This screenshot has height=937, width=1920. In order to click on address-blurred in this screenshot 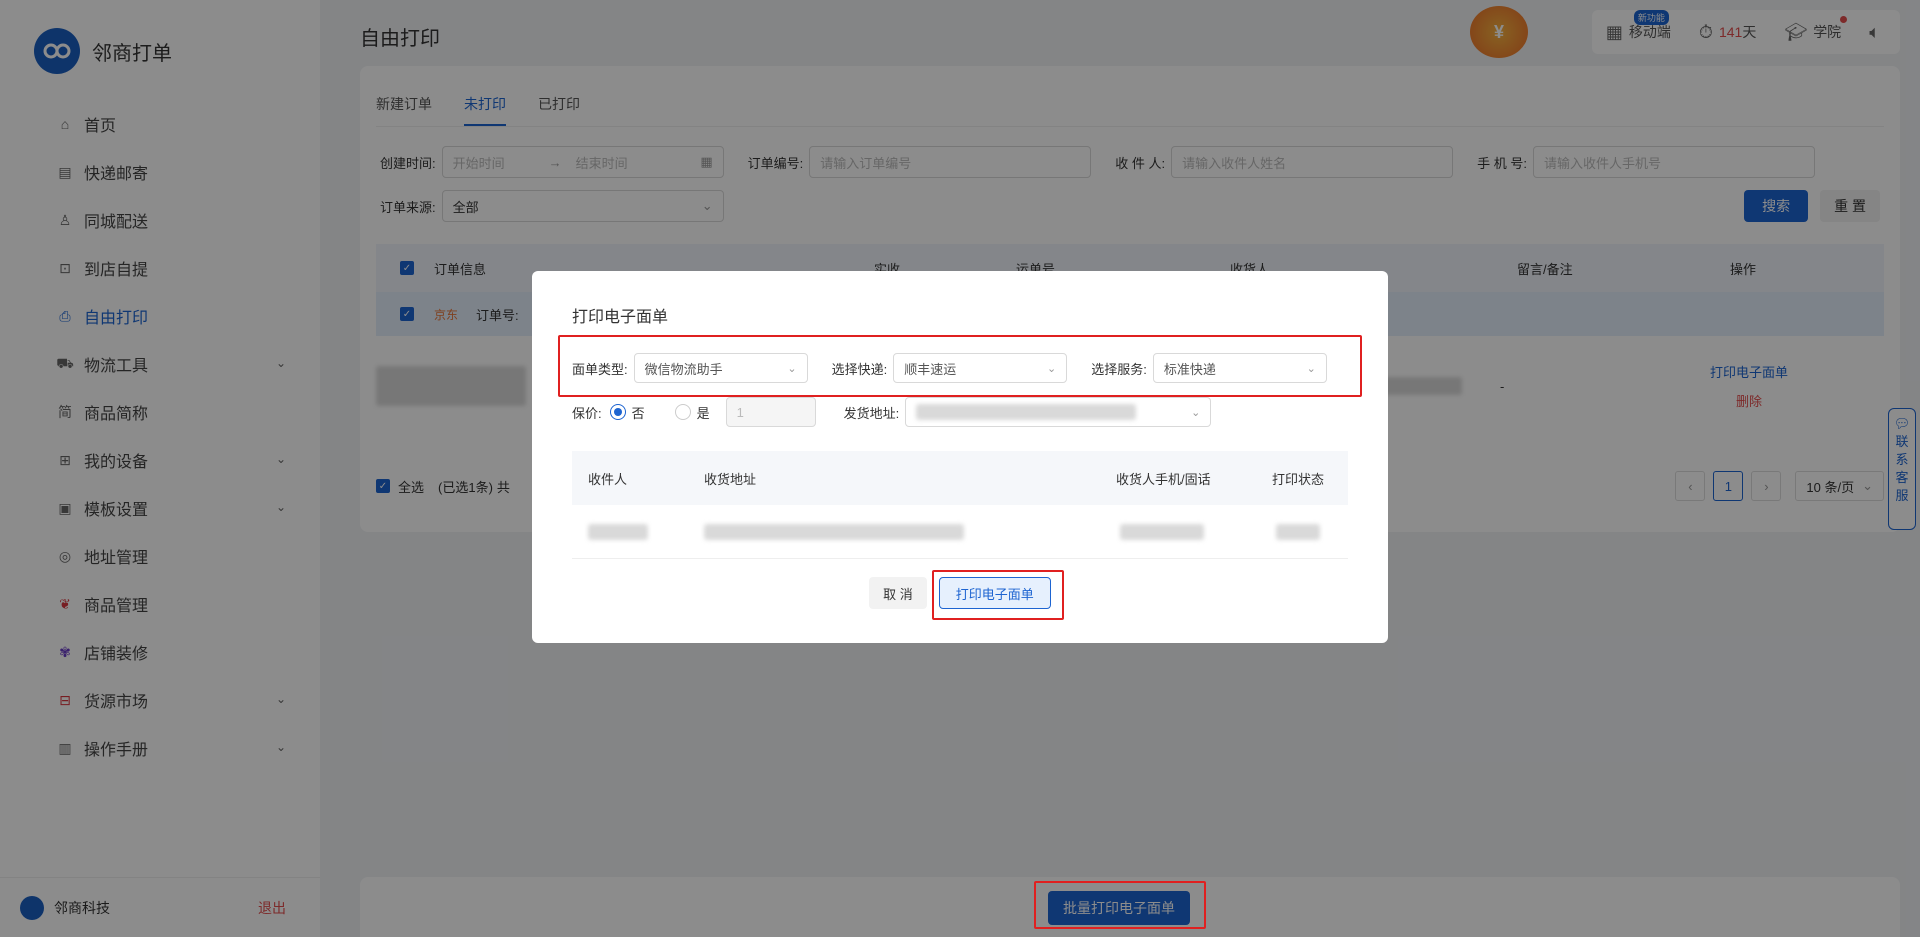, I will do `click(834, 531)`.